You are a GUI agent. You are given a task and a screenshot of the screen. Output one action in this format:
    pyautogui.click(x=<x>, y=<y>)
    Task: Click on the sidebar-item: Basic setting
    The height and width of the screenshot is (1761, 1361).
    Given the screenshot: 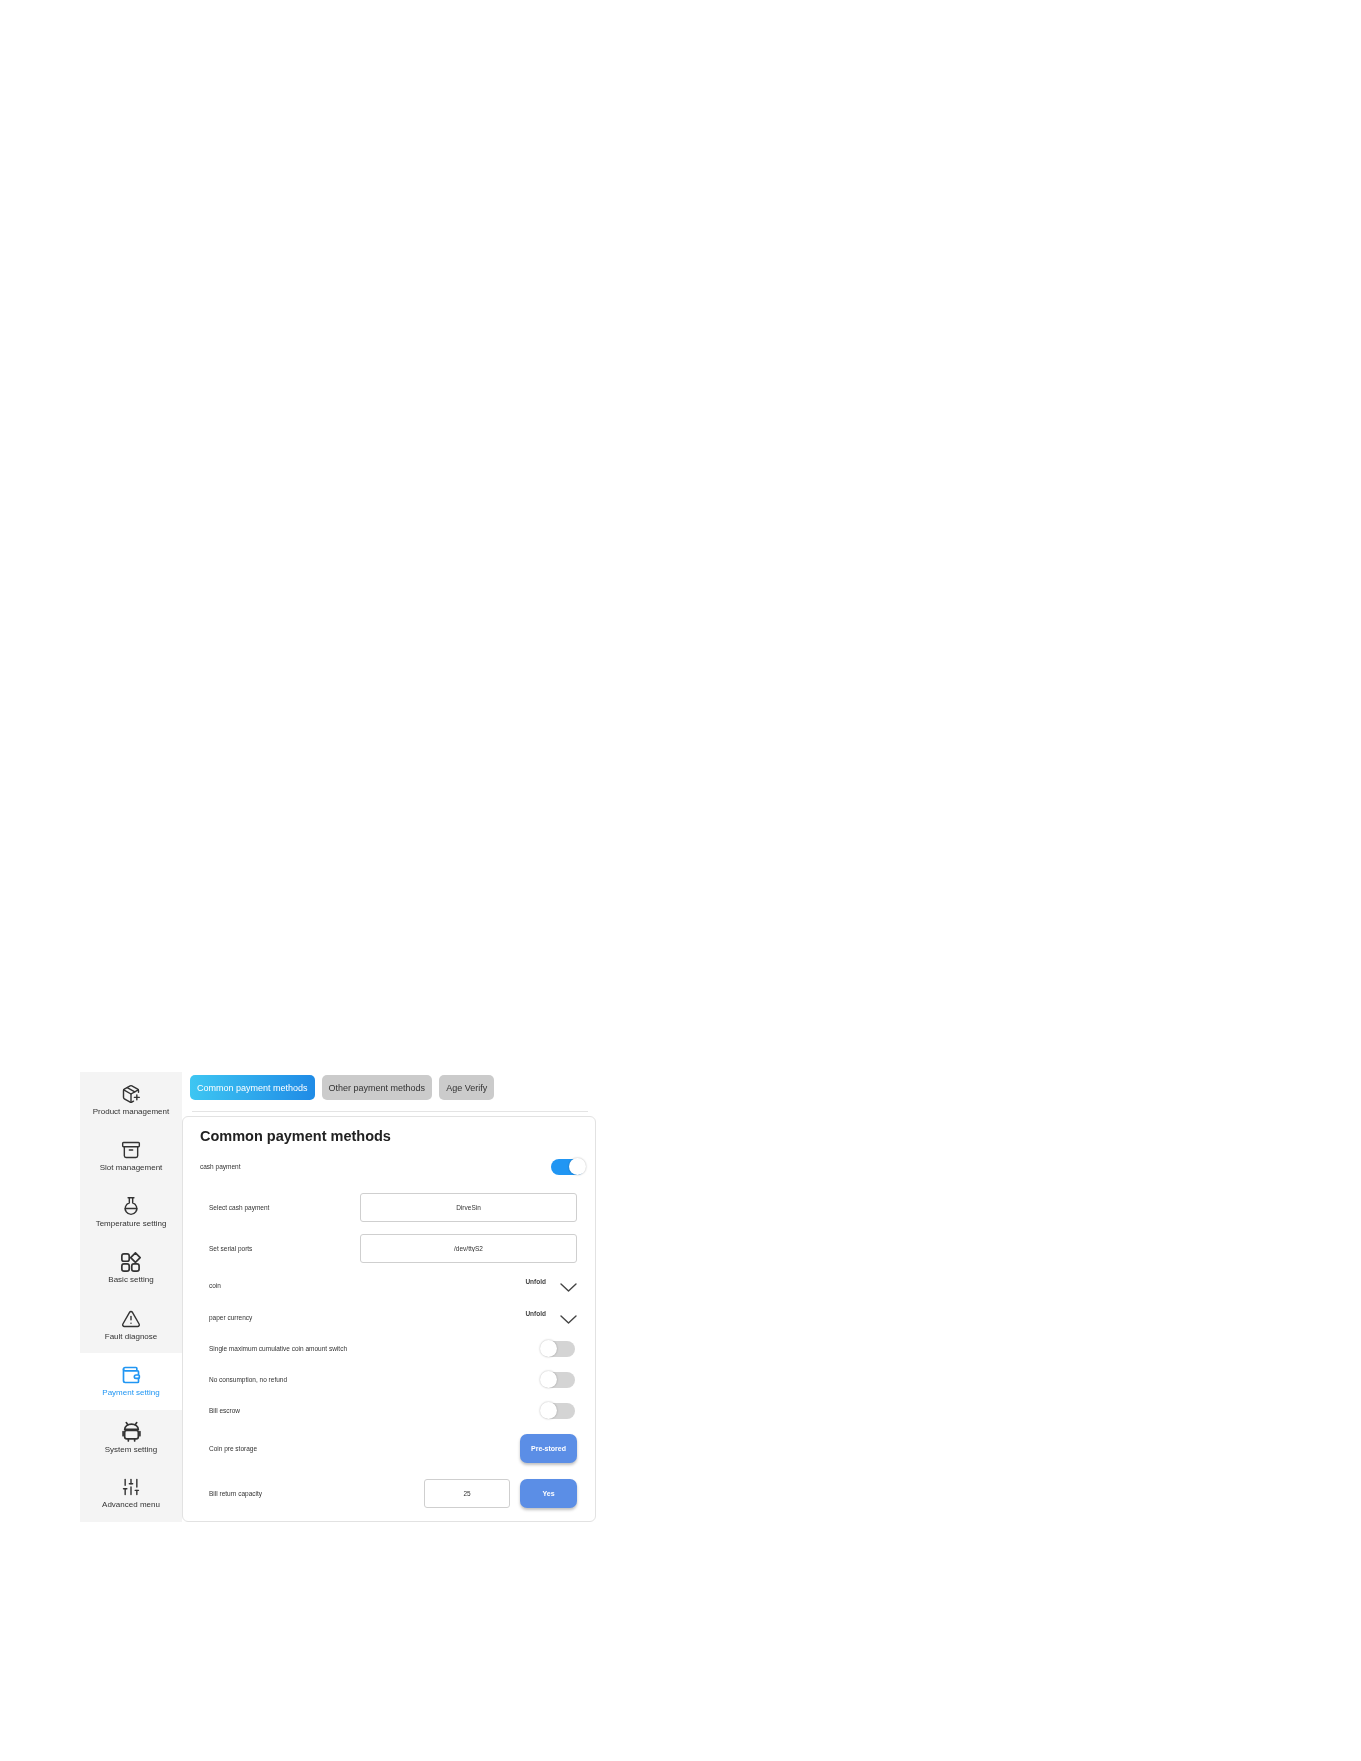 What is the action you would take?
    pyautogui.click(x=131, y=1268)
    